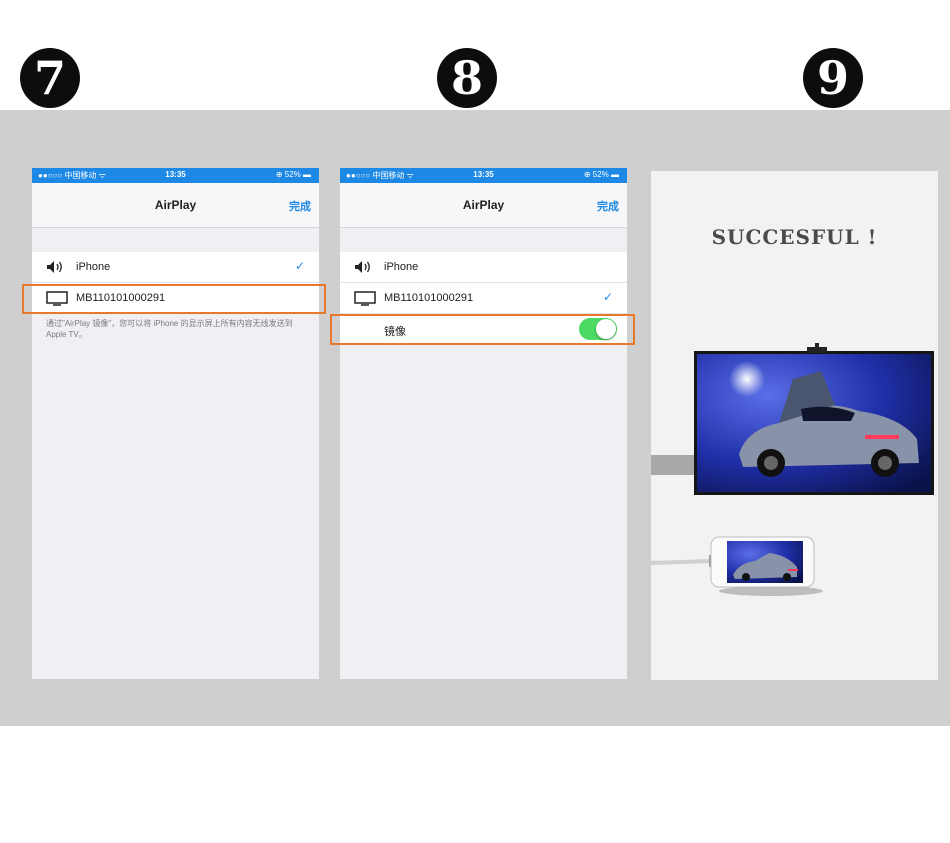  I want to click on tv-icon, so click(365, 300).